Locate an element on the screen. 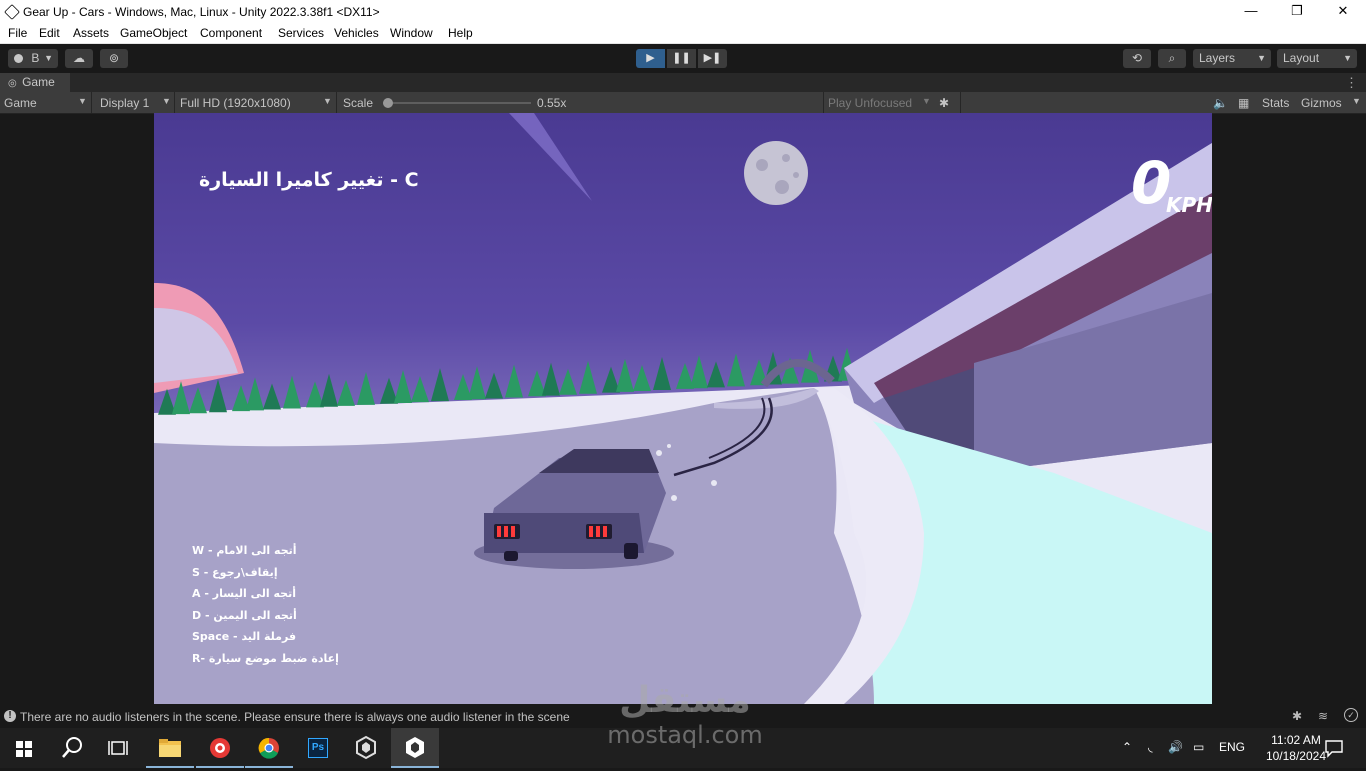  taskbar-photoshop: Ps is located at coordinates (318, 748).